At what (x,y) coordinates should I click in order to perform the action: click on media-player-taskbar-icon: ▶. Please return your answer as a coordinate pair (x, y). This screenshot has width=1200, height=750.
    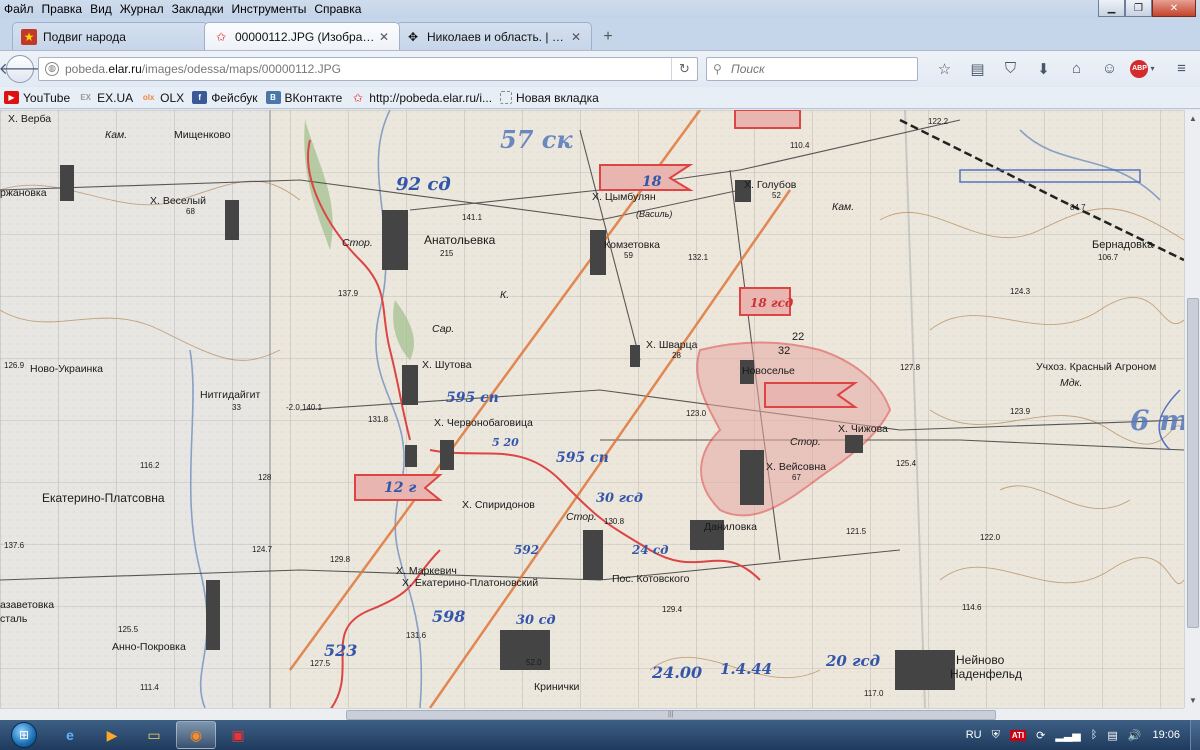
    Looking at the image, I should click on (112, 735).